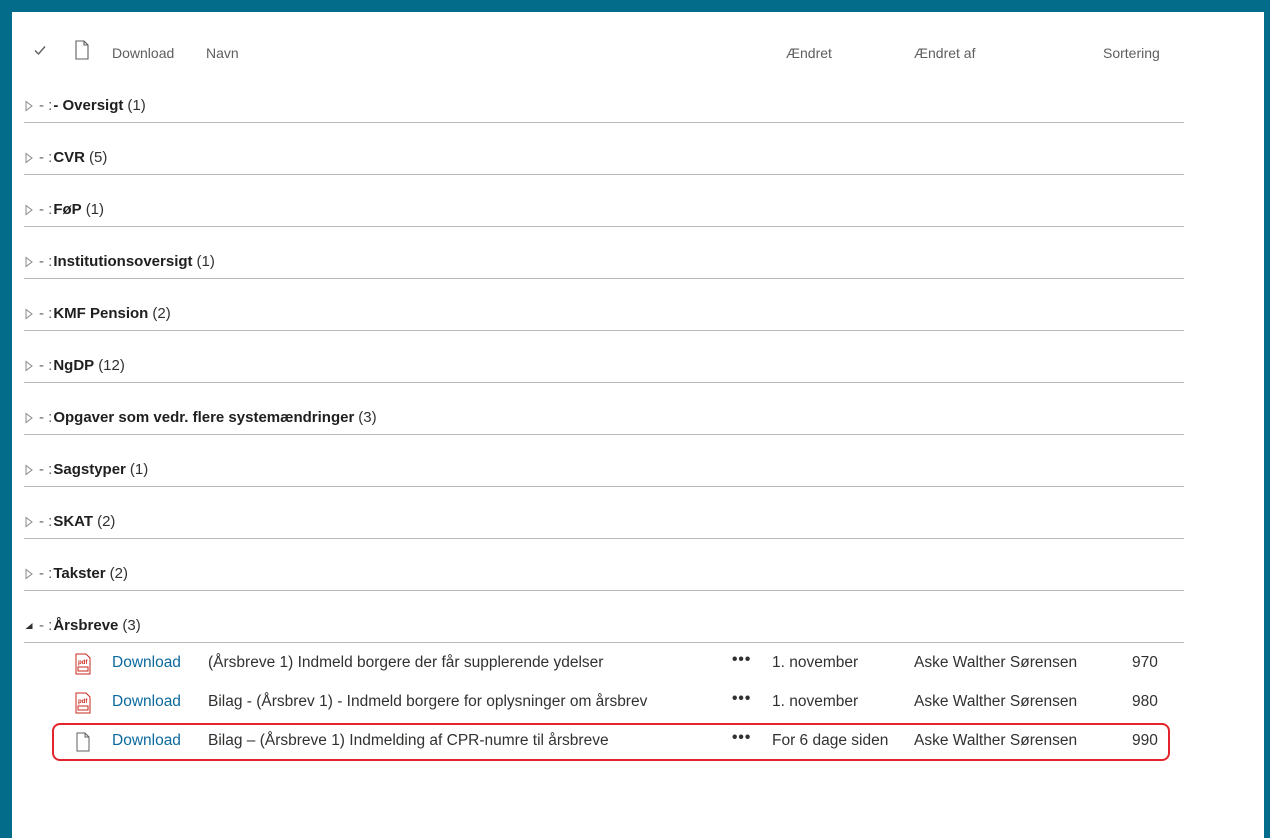 The width and height of the screenshot is (1270, 838). What do you see at coordinates (143, 53) in the screenshot?
I see `column-header-download: Download` at bounding box center [143, 53].